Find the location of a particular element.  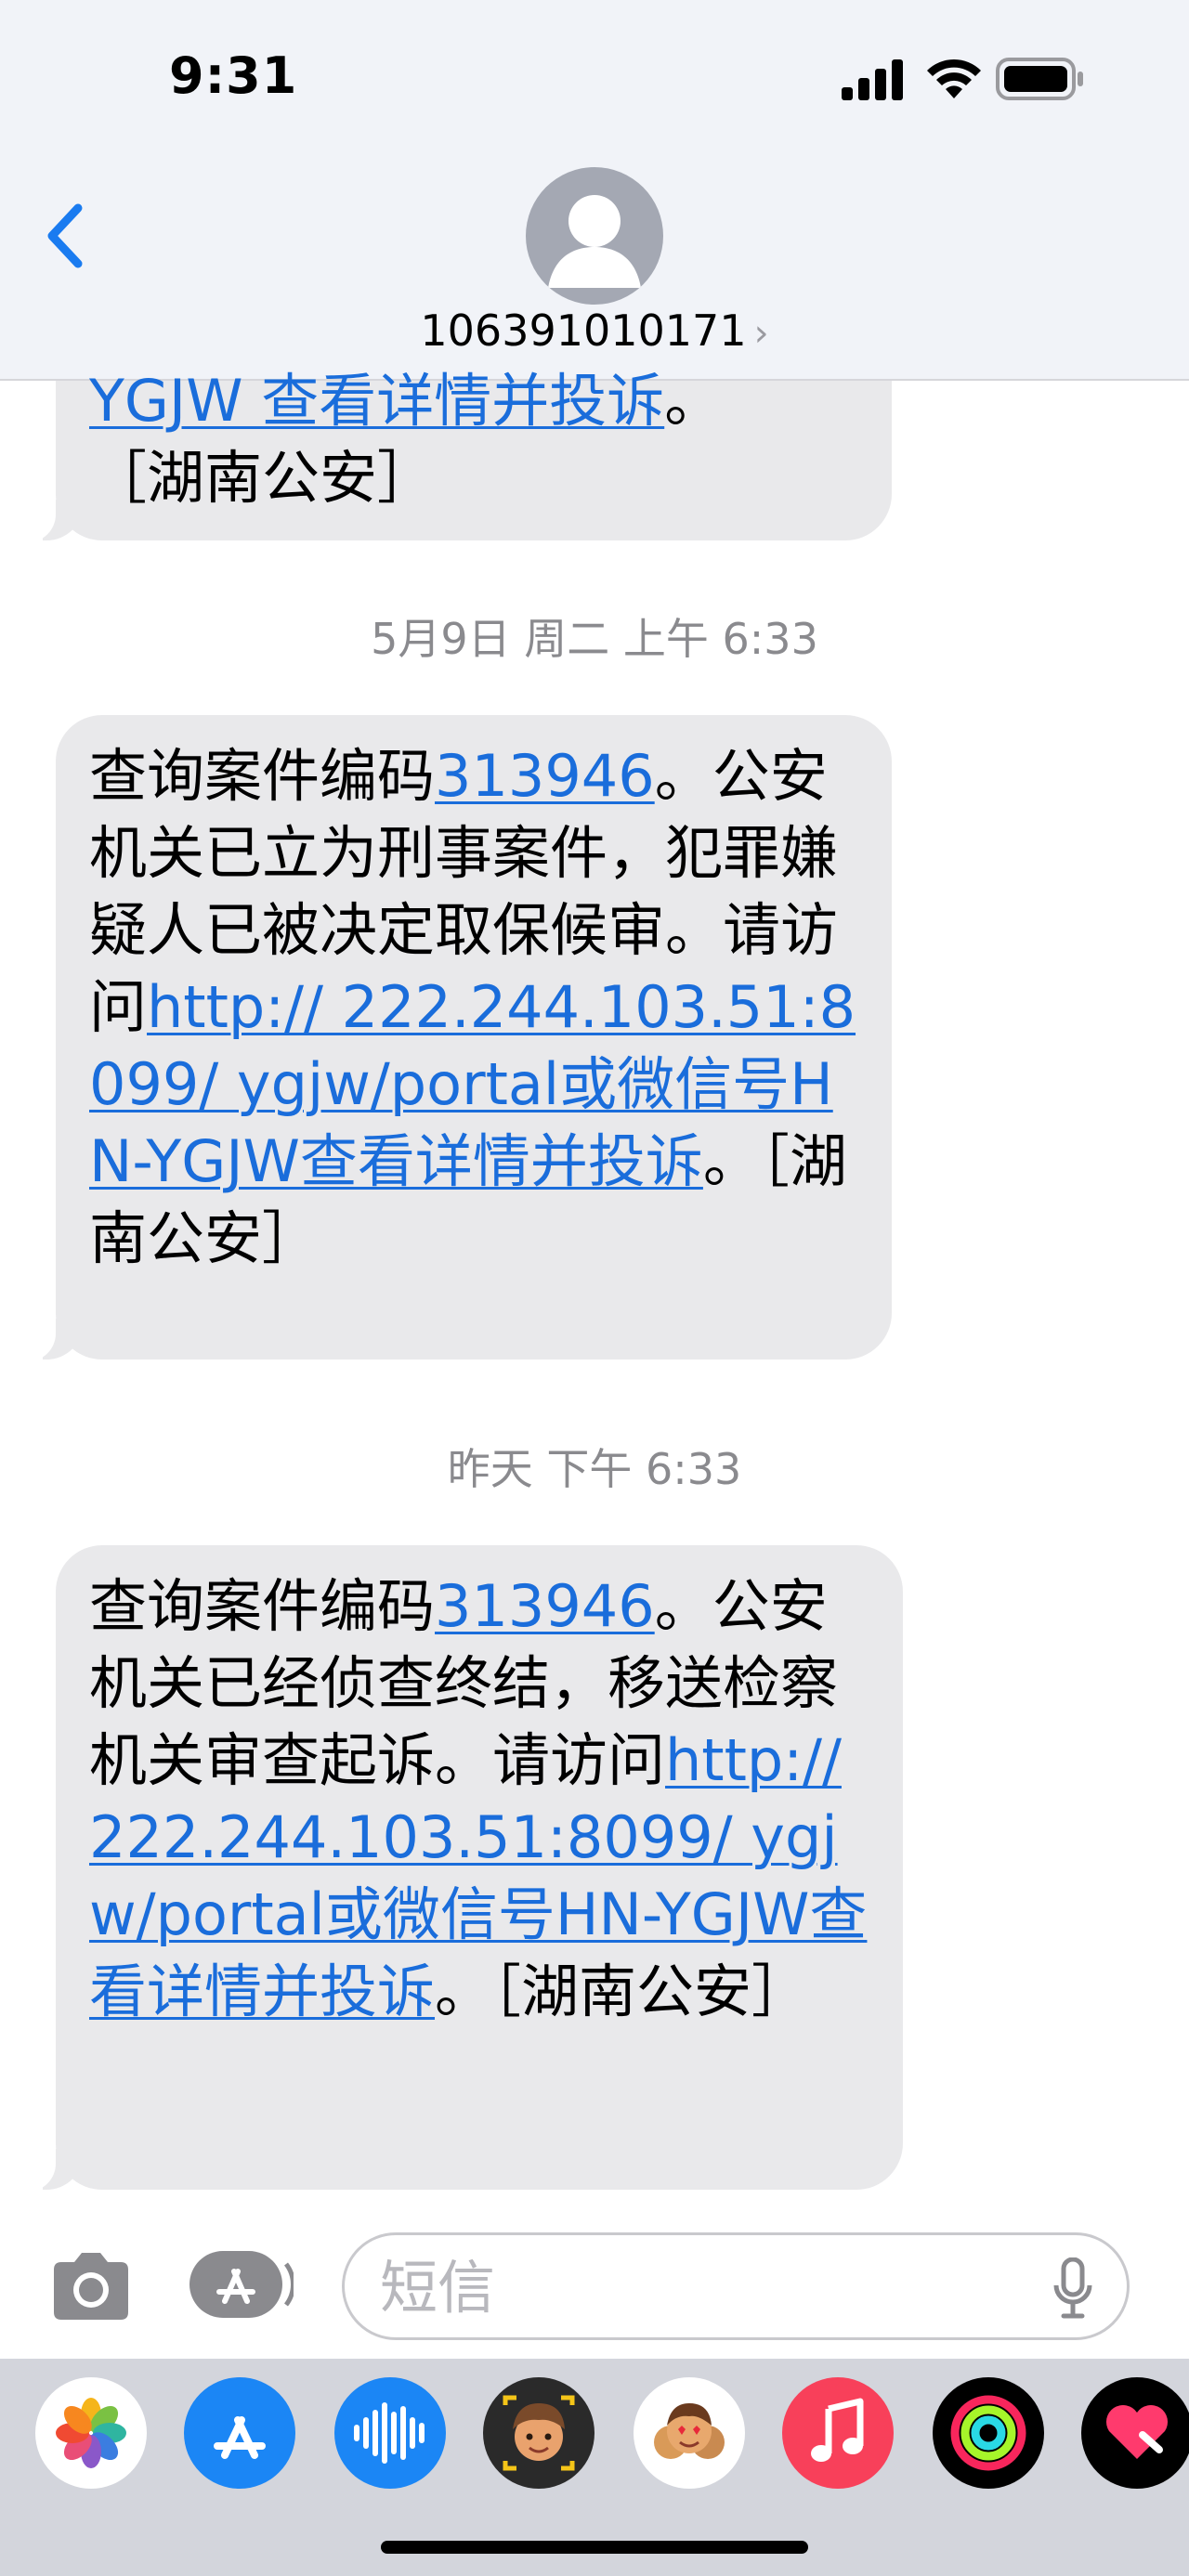

back-chevron-icon is located at coordinates (65, 237).